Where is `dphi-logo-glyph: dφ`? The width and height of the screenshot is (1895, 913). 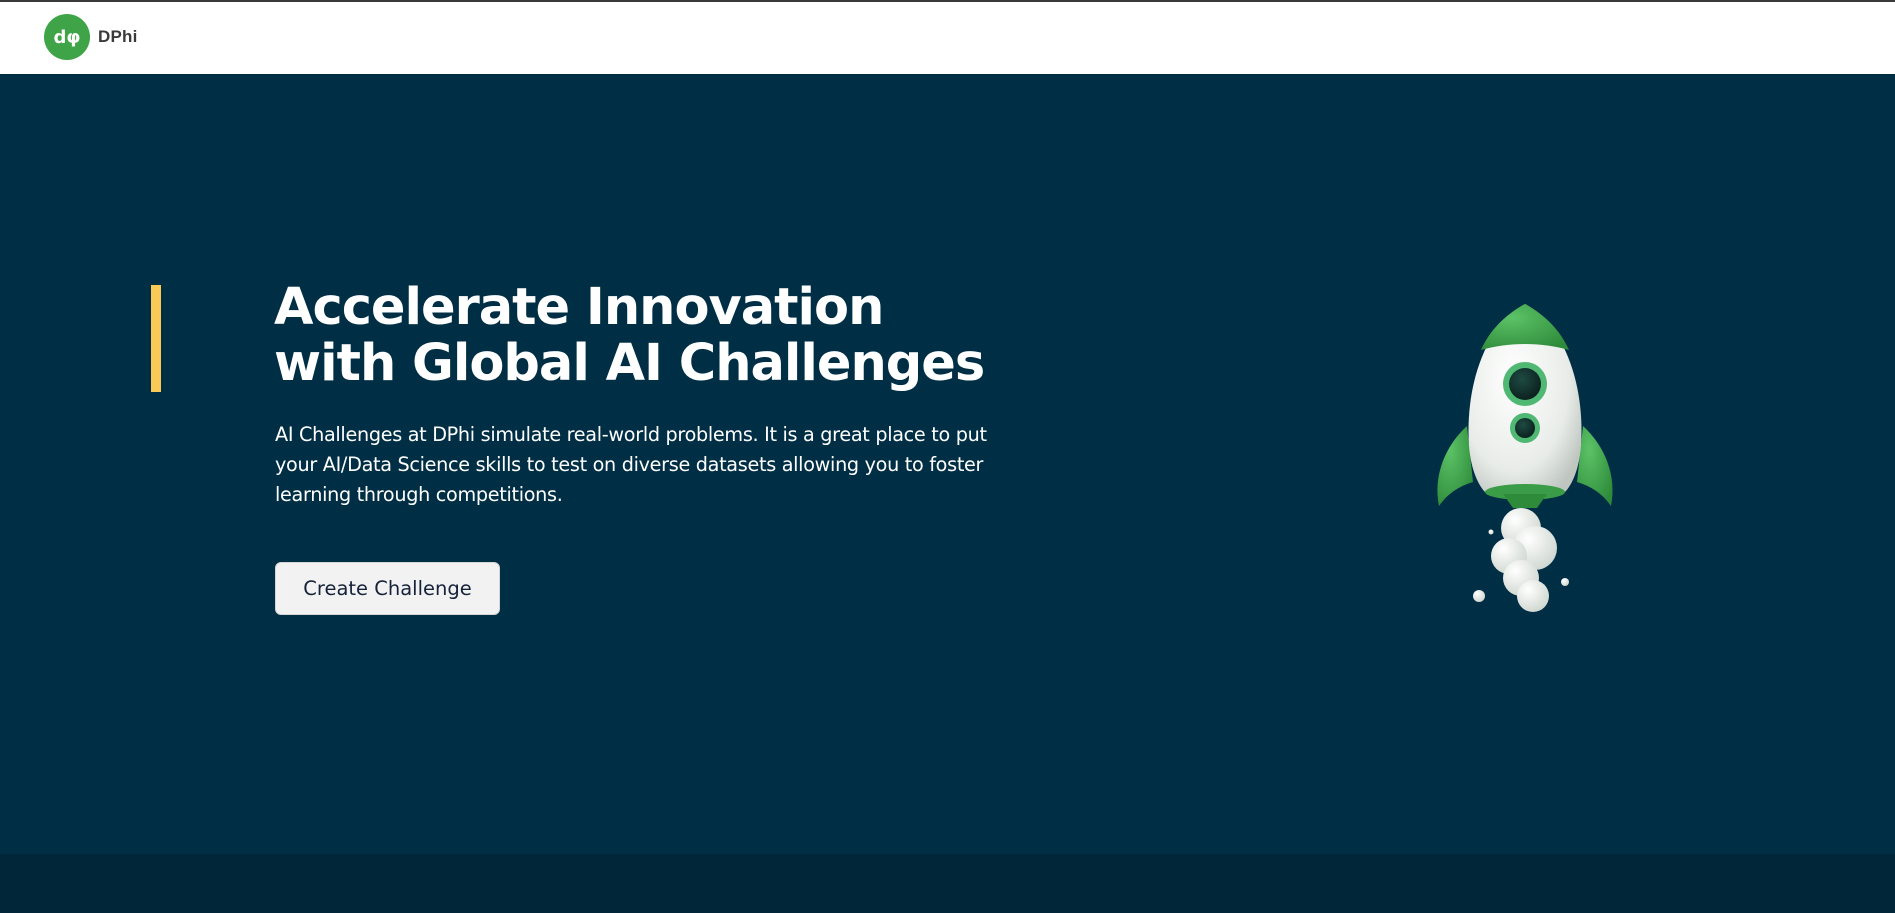
dphi-logo-glyph: dφ is located at coordinates (67, 37).